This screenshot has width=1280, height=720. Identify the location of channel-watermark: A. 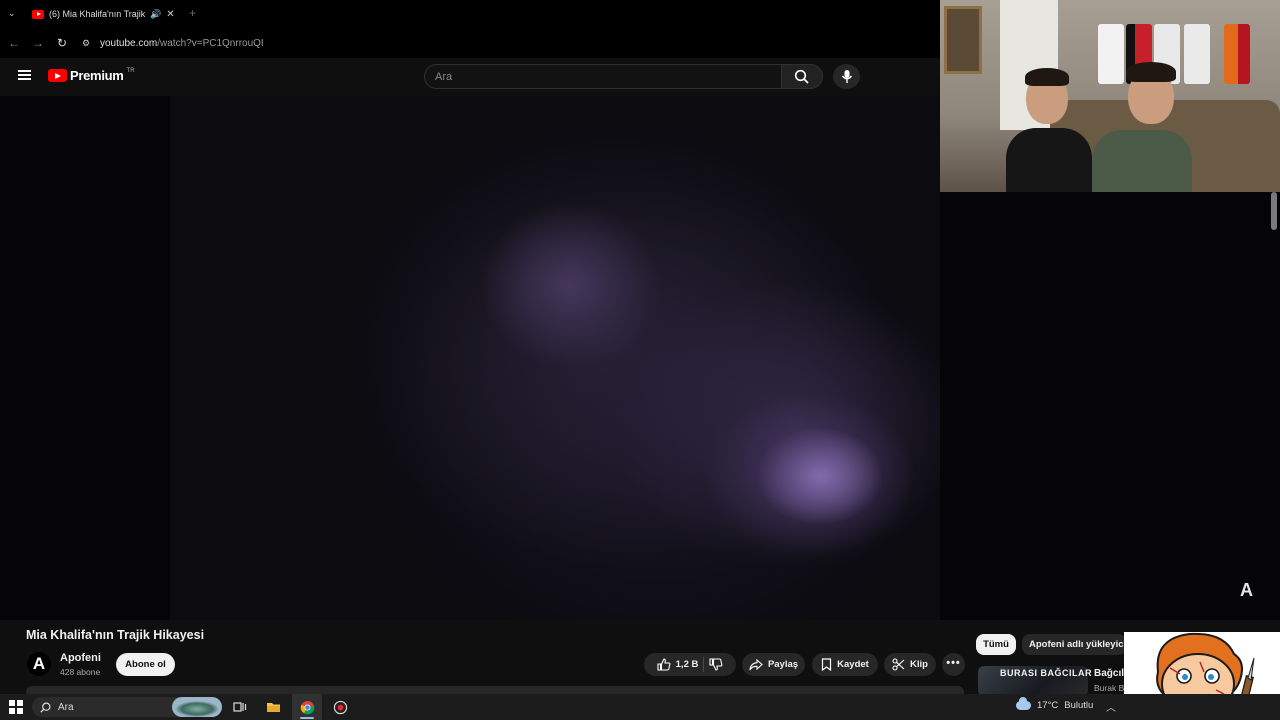
(1246, 590).